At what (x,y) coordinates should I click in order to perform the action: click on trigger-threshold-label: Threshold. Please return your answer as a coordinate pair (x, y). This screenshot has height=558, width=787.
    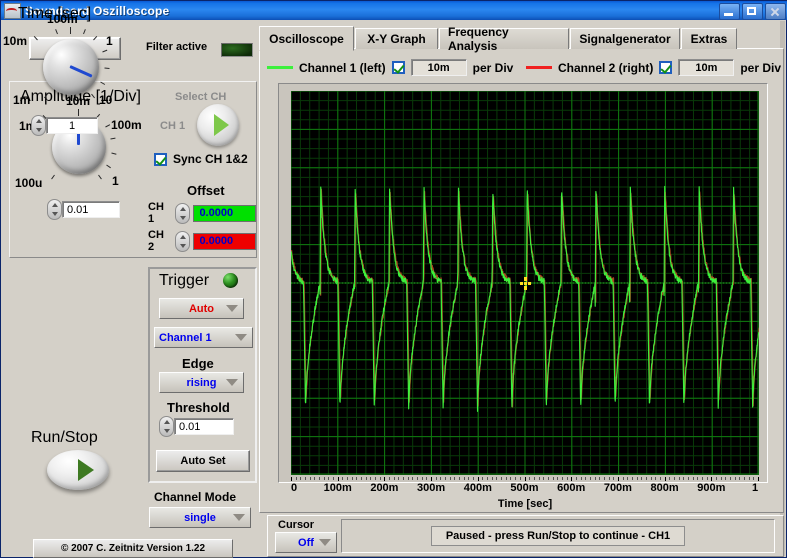
    Looking at the image, I should click on (198, 407).